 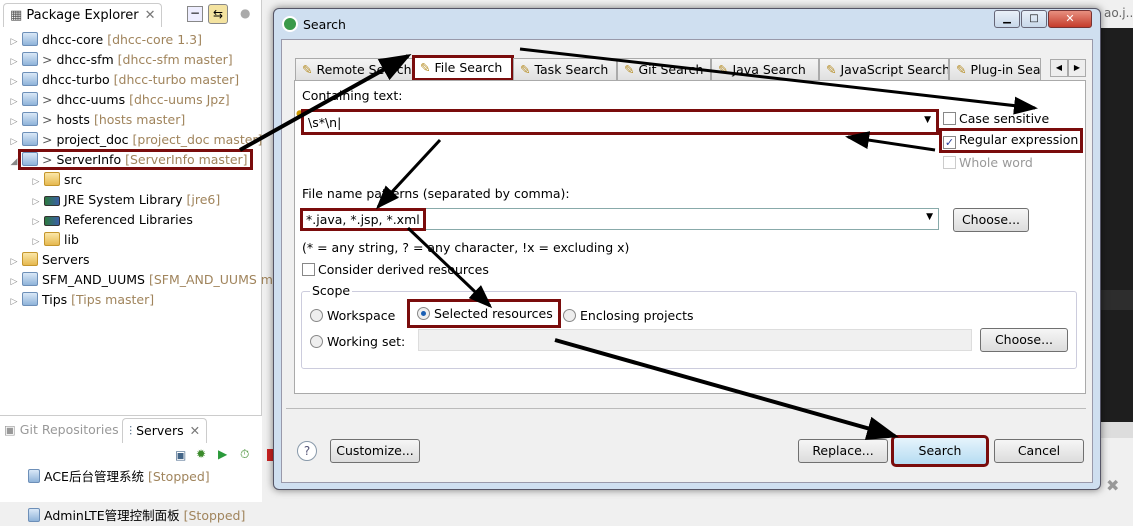 I want to click on containing-text-input: \s*\n| ▼, so click(x=620, y=122).